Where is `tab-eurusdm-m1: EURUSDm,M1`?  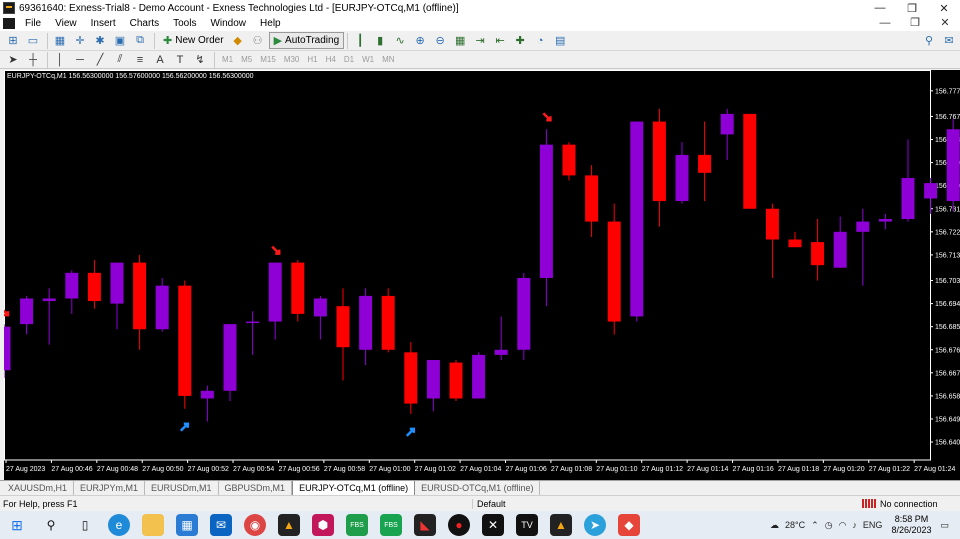
tab-eurusdm-m1: EURUSDm,M1 is located at coordinates (182, 488).